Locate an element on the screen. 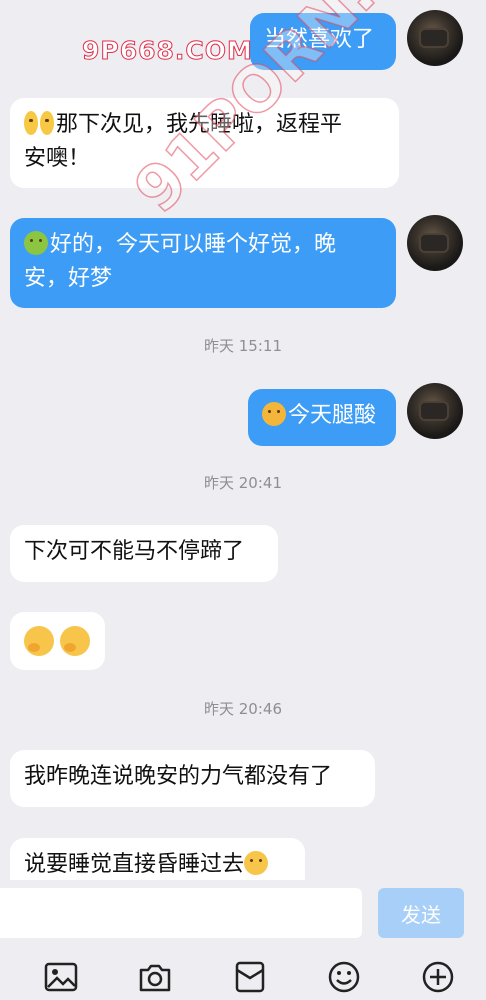 This screenshot has width=486, height=1000. send-button: 发送 is located at coordinates (421, 913).